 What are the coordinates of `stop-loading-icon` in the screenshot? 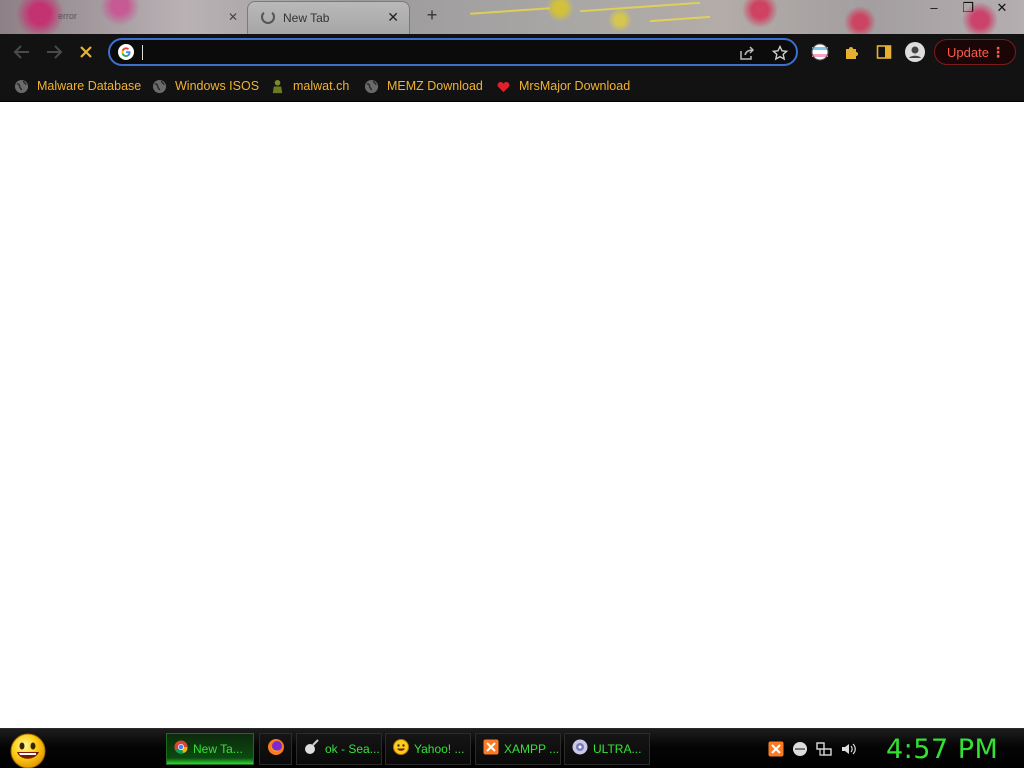 It's located at (86, 52).